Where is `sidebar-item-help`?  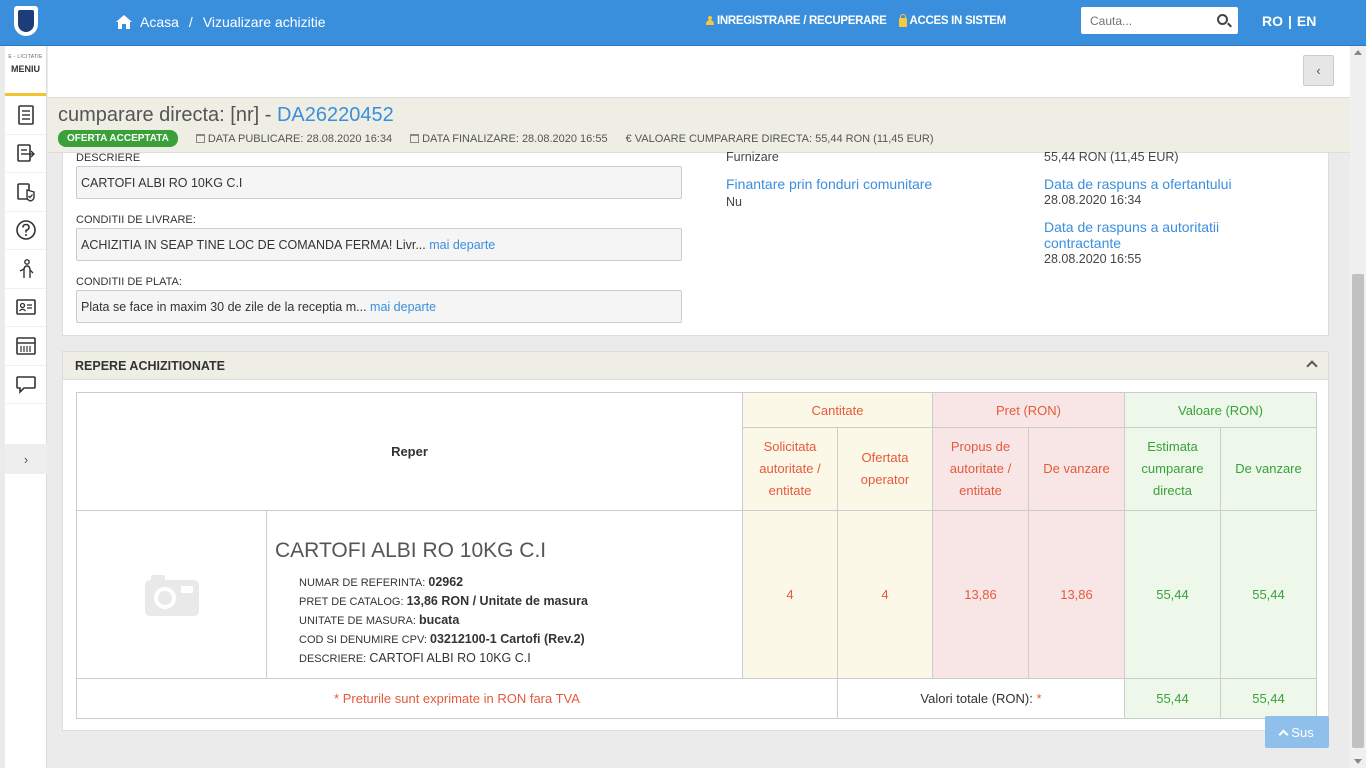 sidebar-item-help is located at coordinates (25, 231).